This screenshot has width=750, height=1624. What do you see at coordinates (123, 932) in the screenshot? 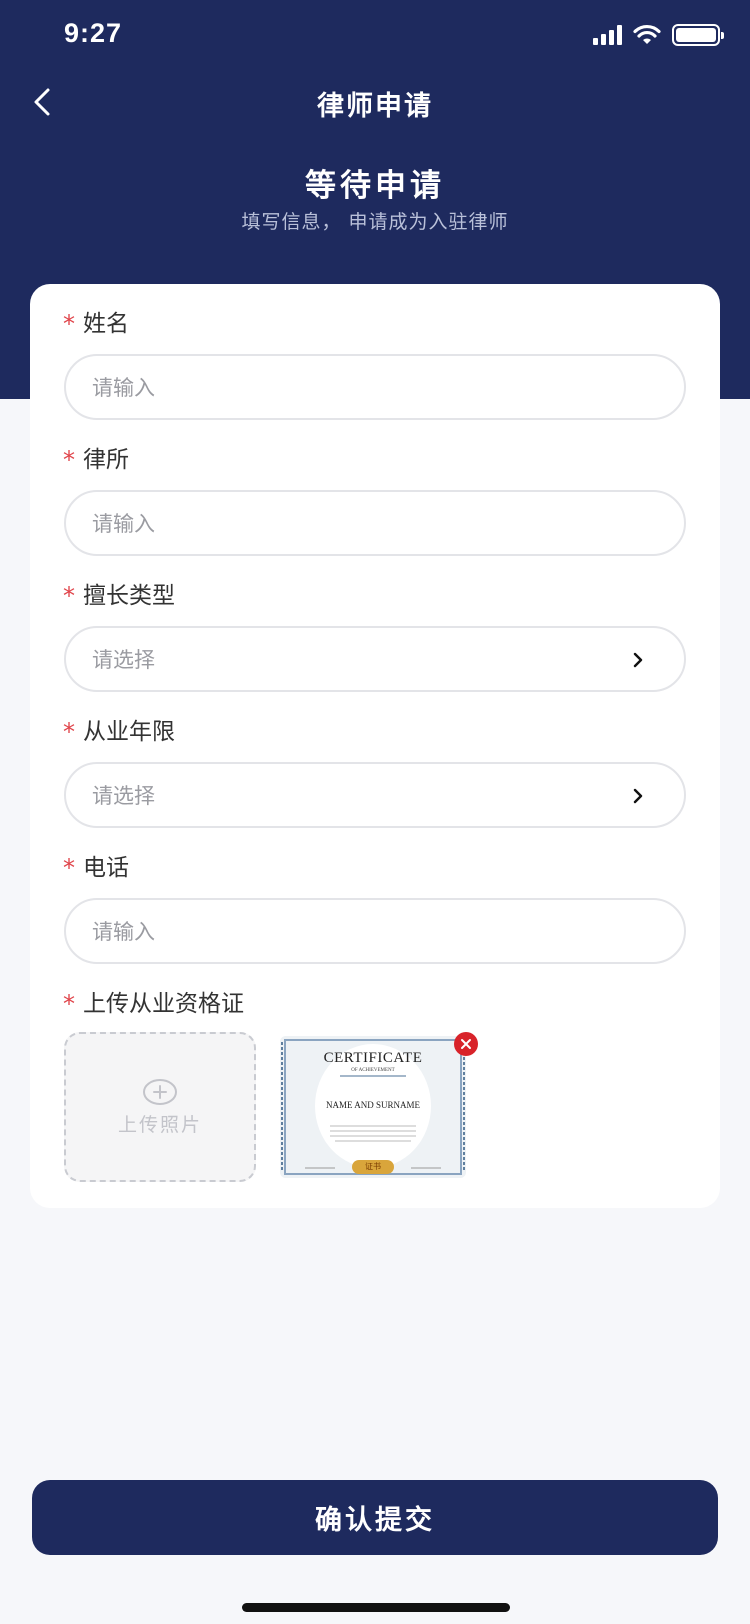
I see `phone-input-placeholder: 请输入` at bounding box center [123, 932].